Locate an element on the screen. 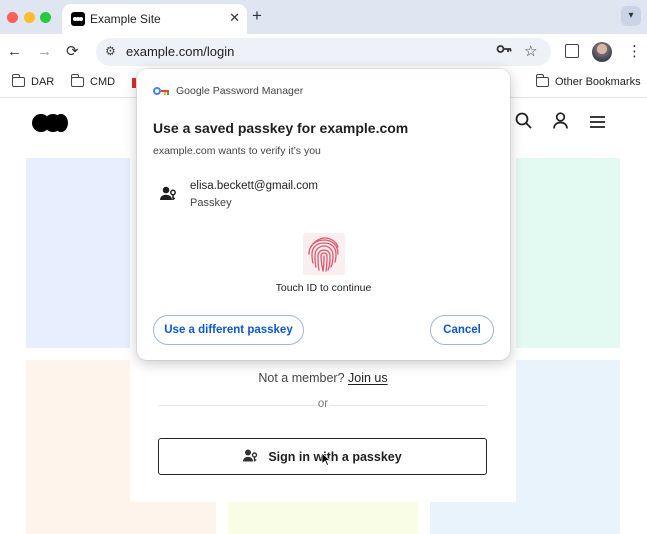 This screenshot has height=534, width=647. bookmark-dar: DAR is located at coordinates (32, 81).